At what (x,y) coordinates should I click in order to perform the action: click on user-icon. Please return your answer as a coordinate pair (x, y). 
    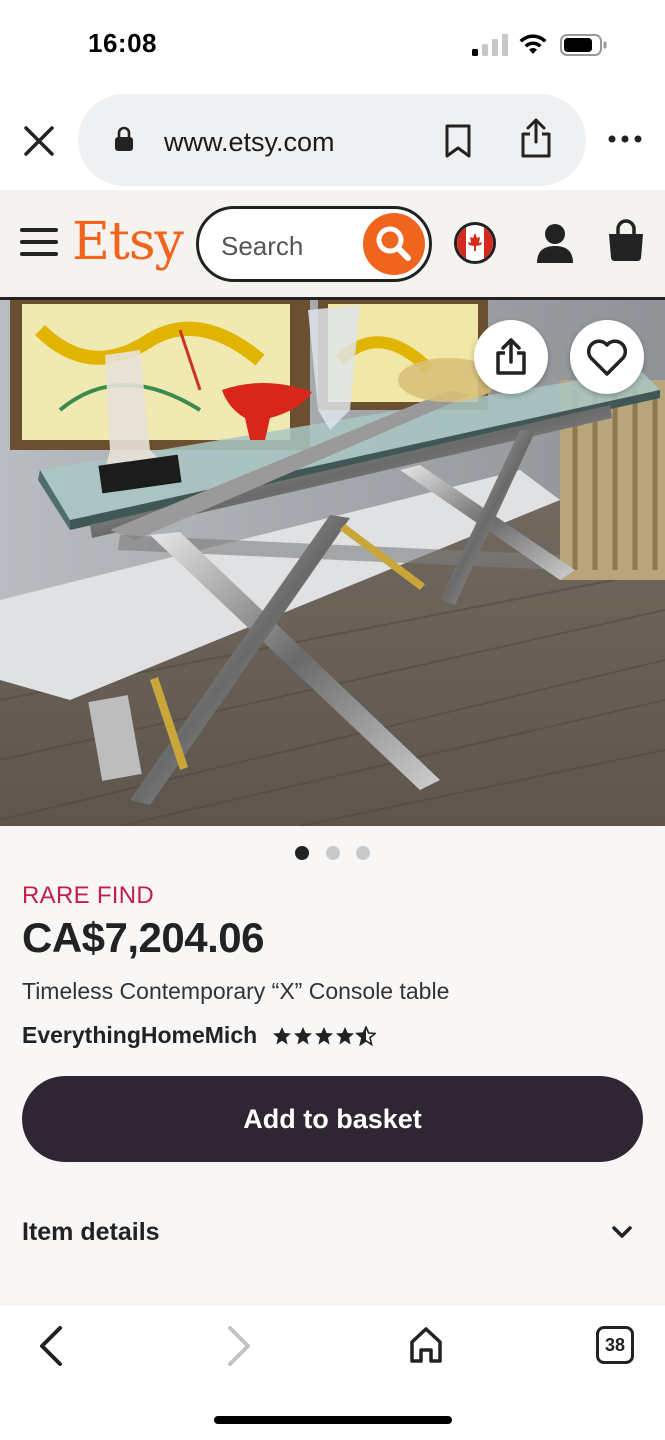
    Looking at the image, I should click on (555, 243).